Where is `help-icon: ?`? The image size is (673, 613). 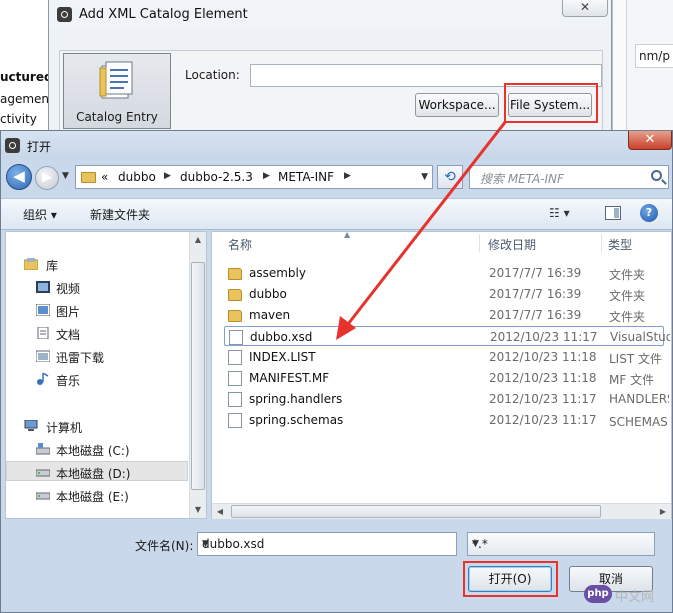
help-icon: ? is located at coordinates (649, 213).